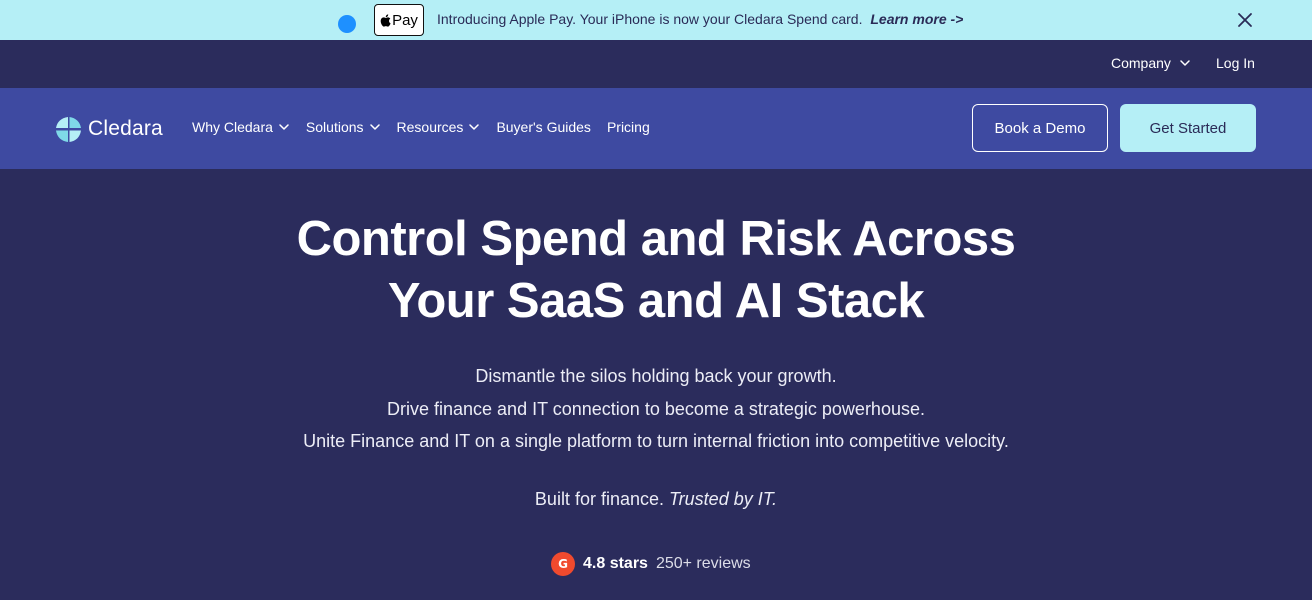 This screenshot has width=1312, height=600. What do you see at coordinates (723, 499) in the screenshot?
I see `tagline-italic: Trusted by IT.` at bounding box center [723, 499].